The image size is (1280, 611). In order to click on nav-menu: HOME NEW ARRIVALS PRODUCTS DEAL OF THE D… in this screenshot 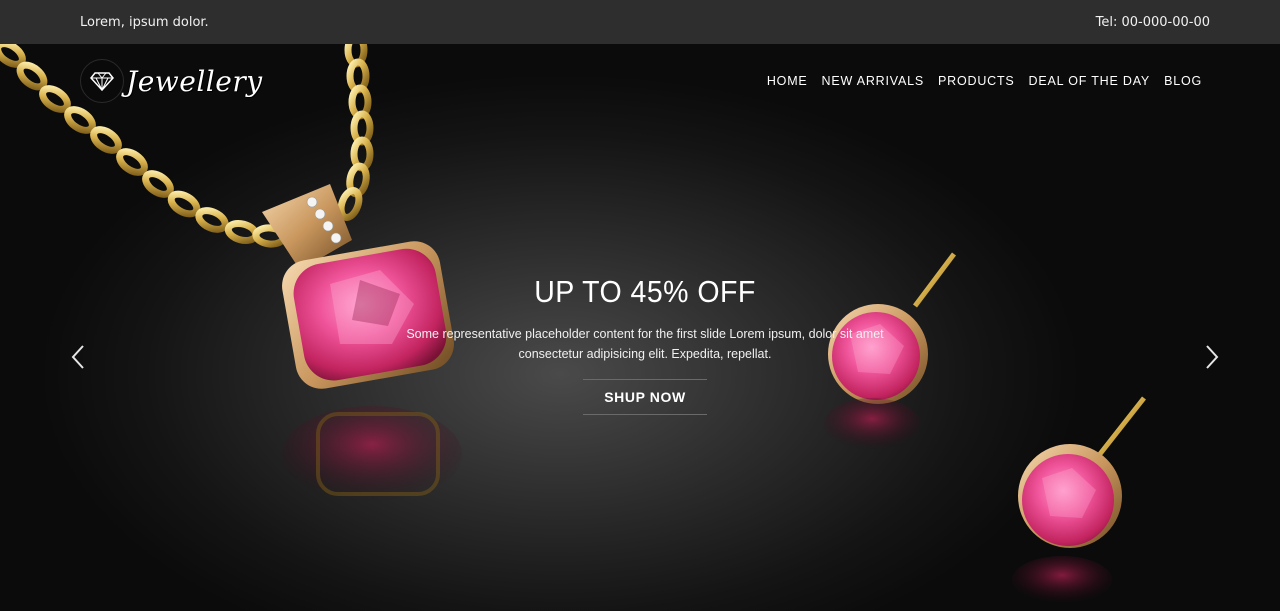, I will do `click(984, 81)`.